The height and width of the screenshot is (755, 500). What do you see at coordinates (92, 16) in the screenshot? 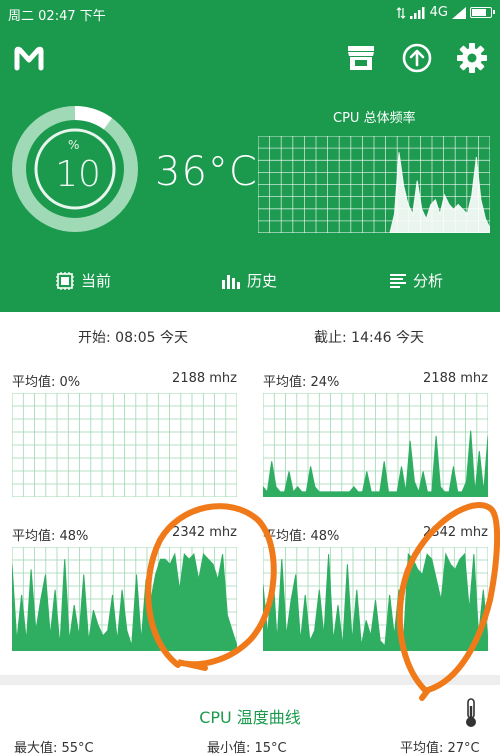
I see `status-period: 下午` at bounding box center [92, 16].